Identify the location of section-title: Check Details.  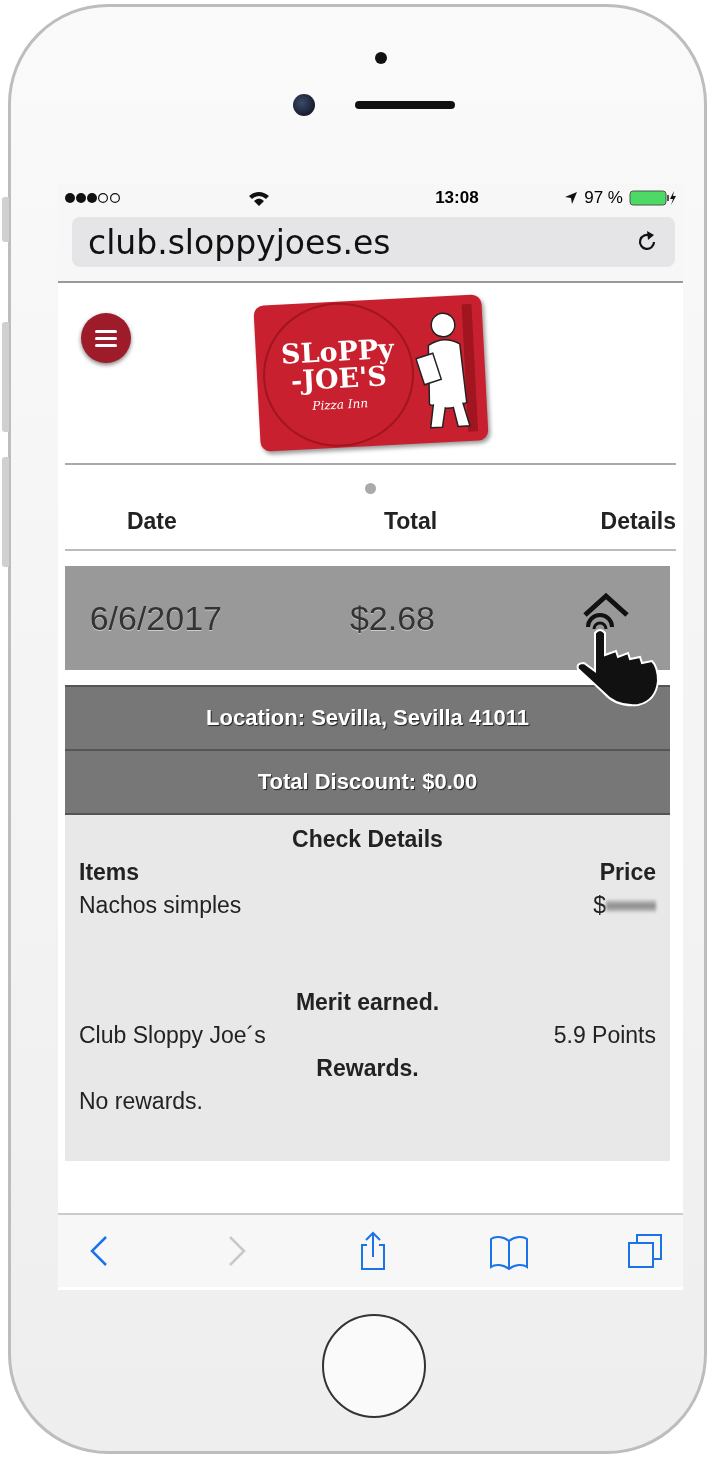
(367, 839).